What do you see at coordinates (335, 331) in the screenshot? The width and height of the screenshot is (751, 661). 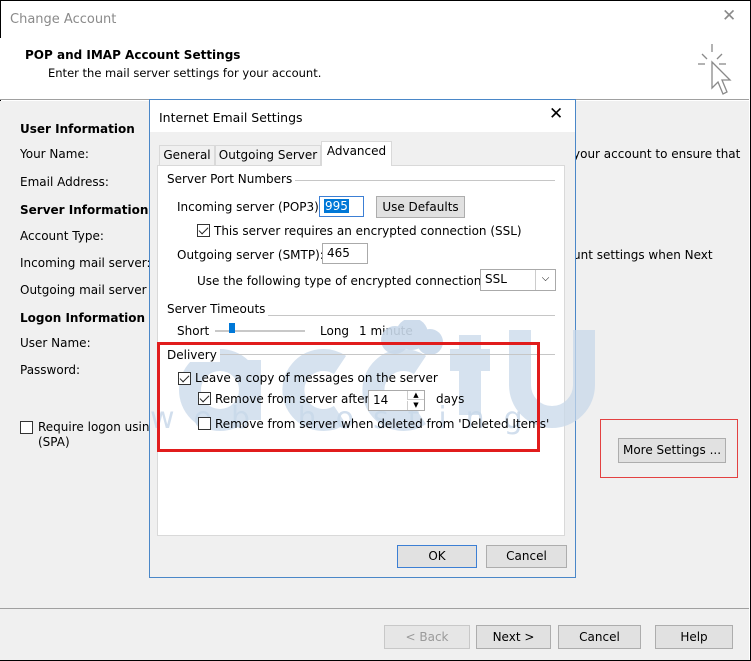 I see `timeout-long-label: Long` at bounding box center [335, 331].